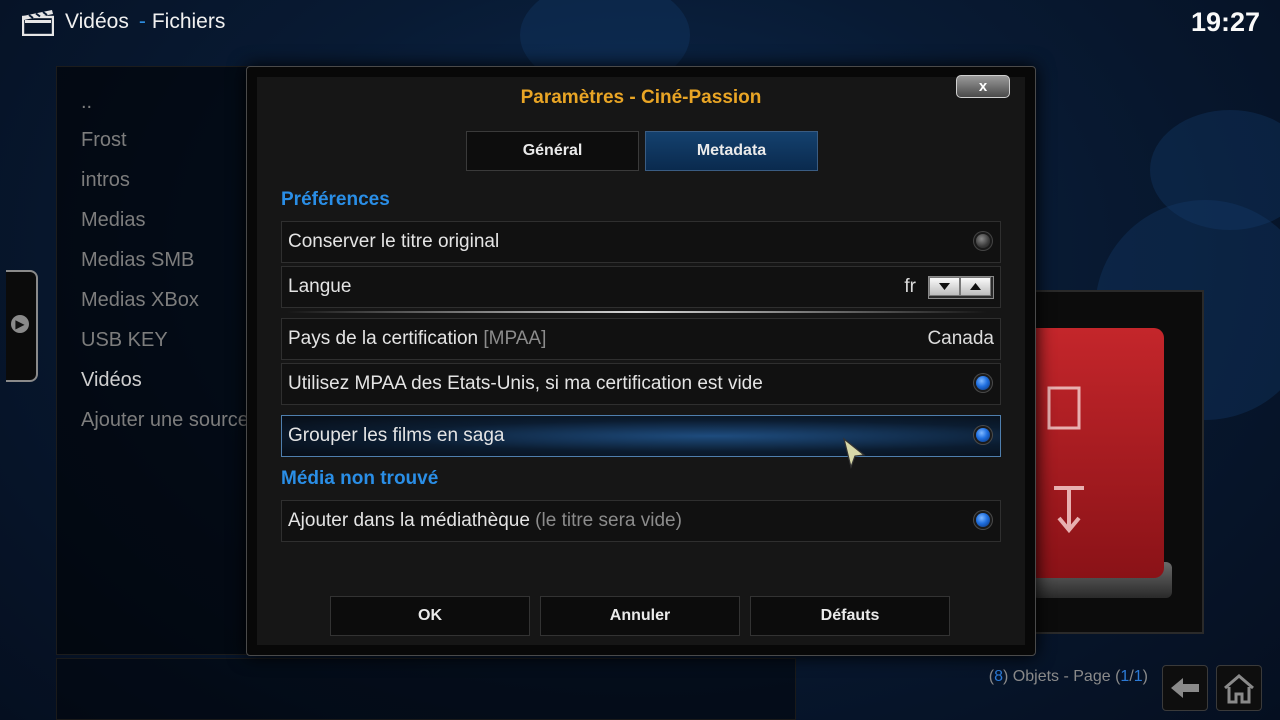 The width and height of the screenshot is (1280, 720). Describe the element at coordinates (731, 151) in the screenshot. I see `tab-metadata: Metadata` at that location.